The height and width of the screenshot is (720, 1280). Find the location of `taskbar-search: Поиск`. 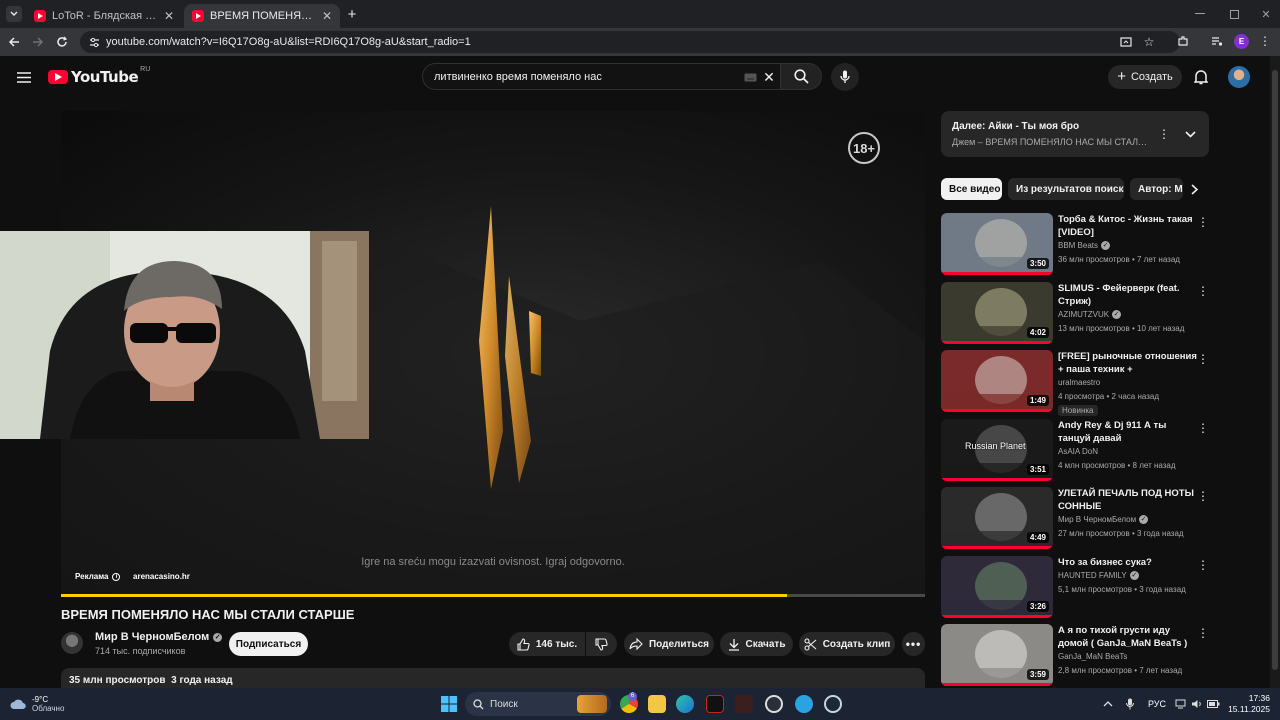

taskbar-search: Поиск is located at coordinates (538, 704).